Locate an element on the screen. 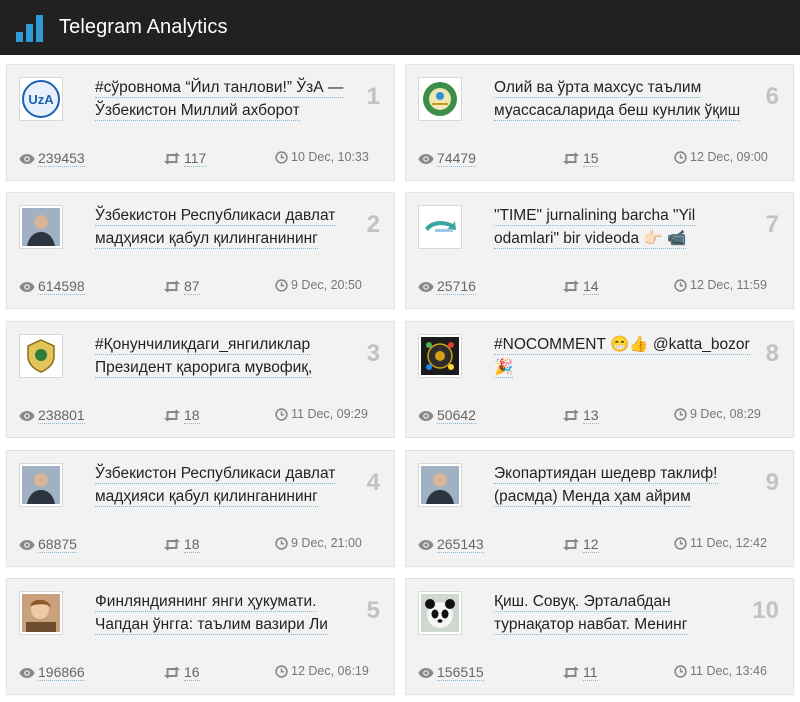 This screenshot has height=702, width=800. post-title-text: #NOCOMMENT 😁👍 @katta_bozor 🎉 is located at coordinates (622, 357).